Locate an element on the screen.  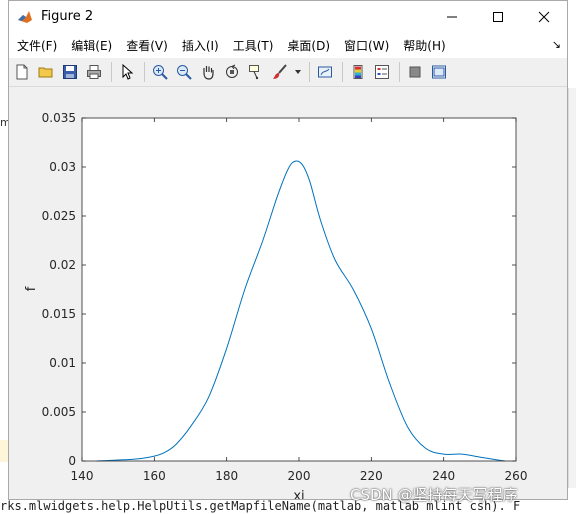
print-icon is located at coordinates (94, 72).